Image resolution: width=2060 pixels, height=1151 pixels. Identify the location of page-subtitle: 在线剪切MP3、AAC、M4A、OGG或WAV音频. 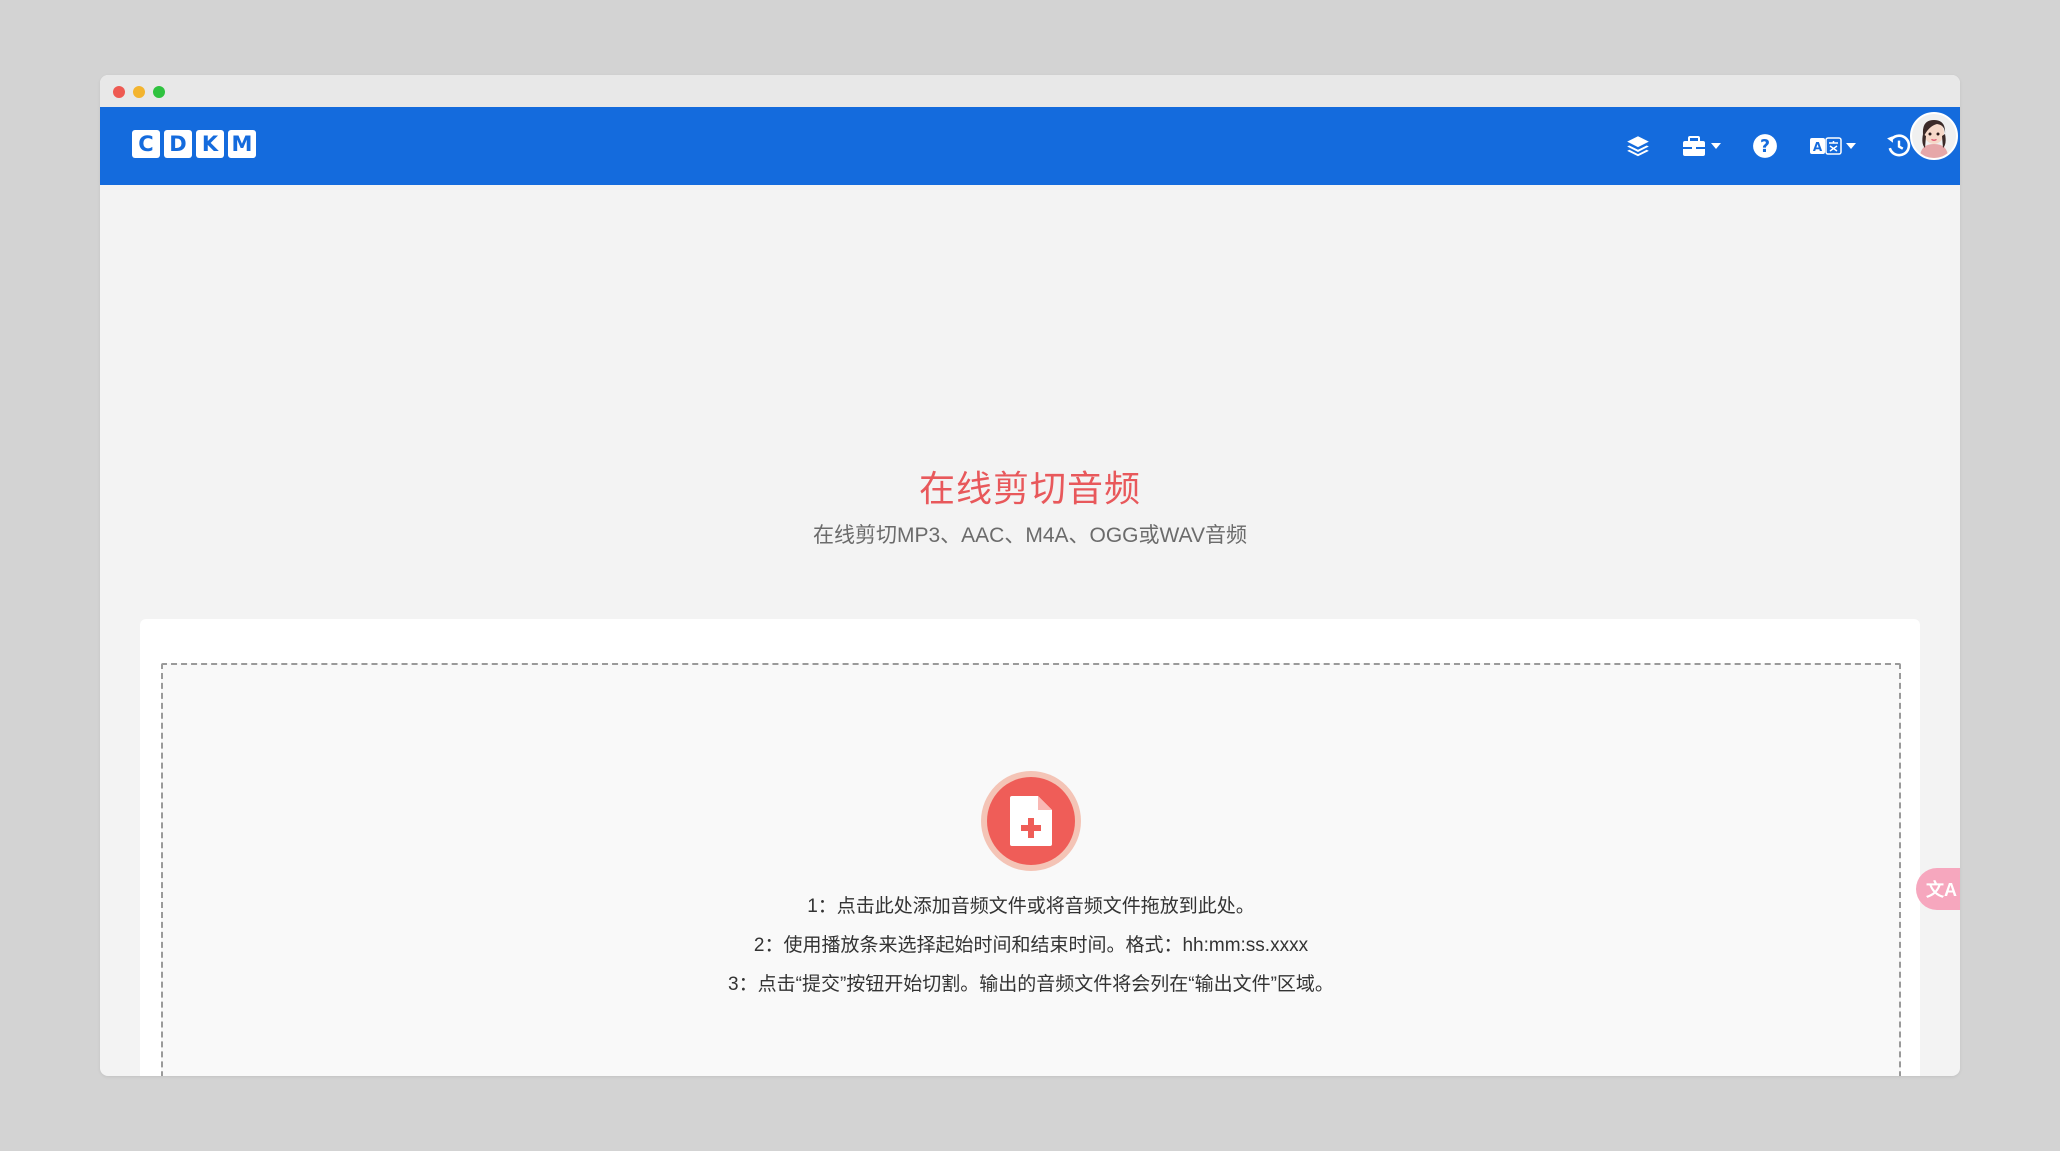
(1030, 535).